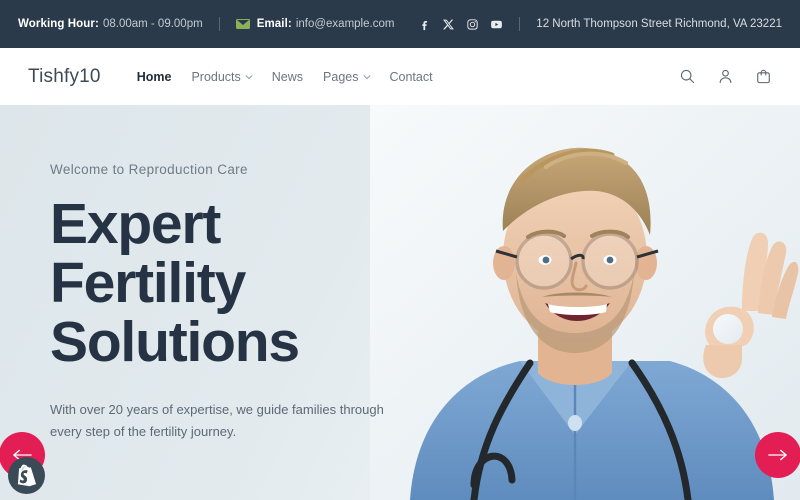 The width and height of the screenshot is (800, 500). I want to click on nav-item-pages: Pages, so click(347, 76).